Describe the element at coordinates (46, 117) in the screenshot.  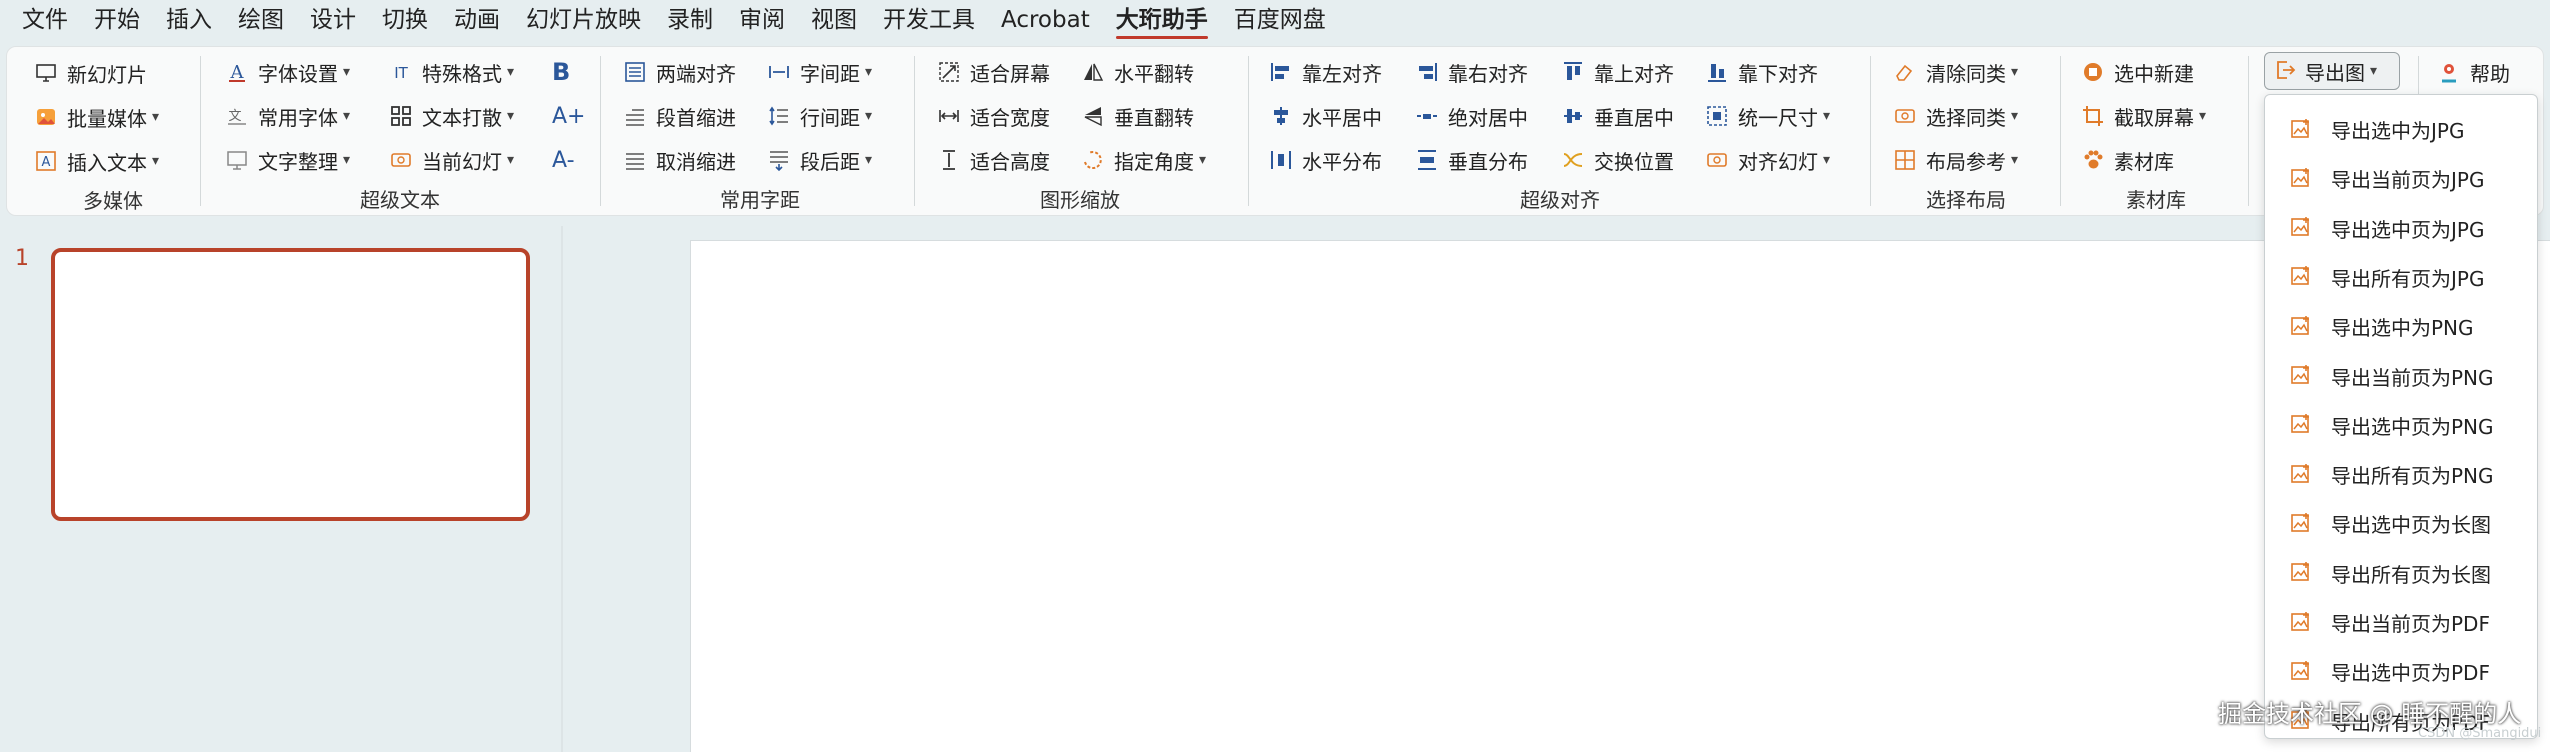
I see `image-icon` at that location.